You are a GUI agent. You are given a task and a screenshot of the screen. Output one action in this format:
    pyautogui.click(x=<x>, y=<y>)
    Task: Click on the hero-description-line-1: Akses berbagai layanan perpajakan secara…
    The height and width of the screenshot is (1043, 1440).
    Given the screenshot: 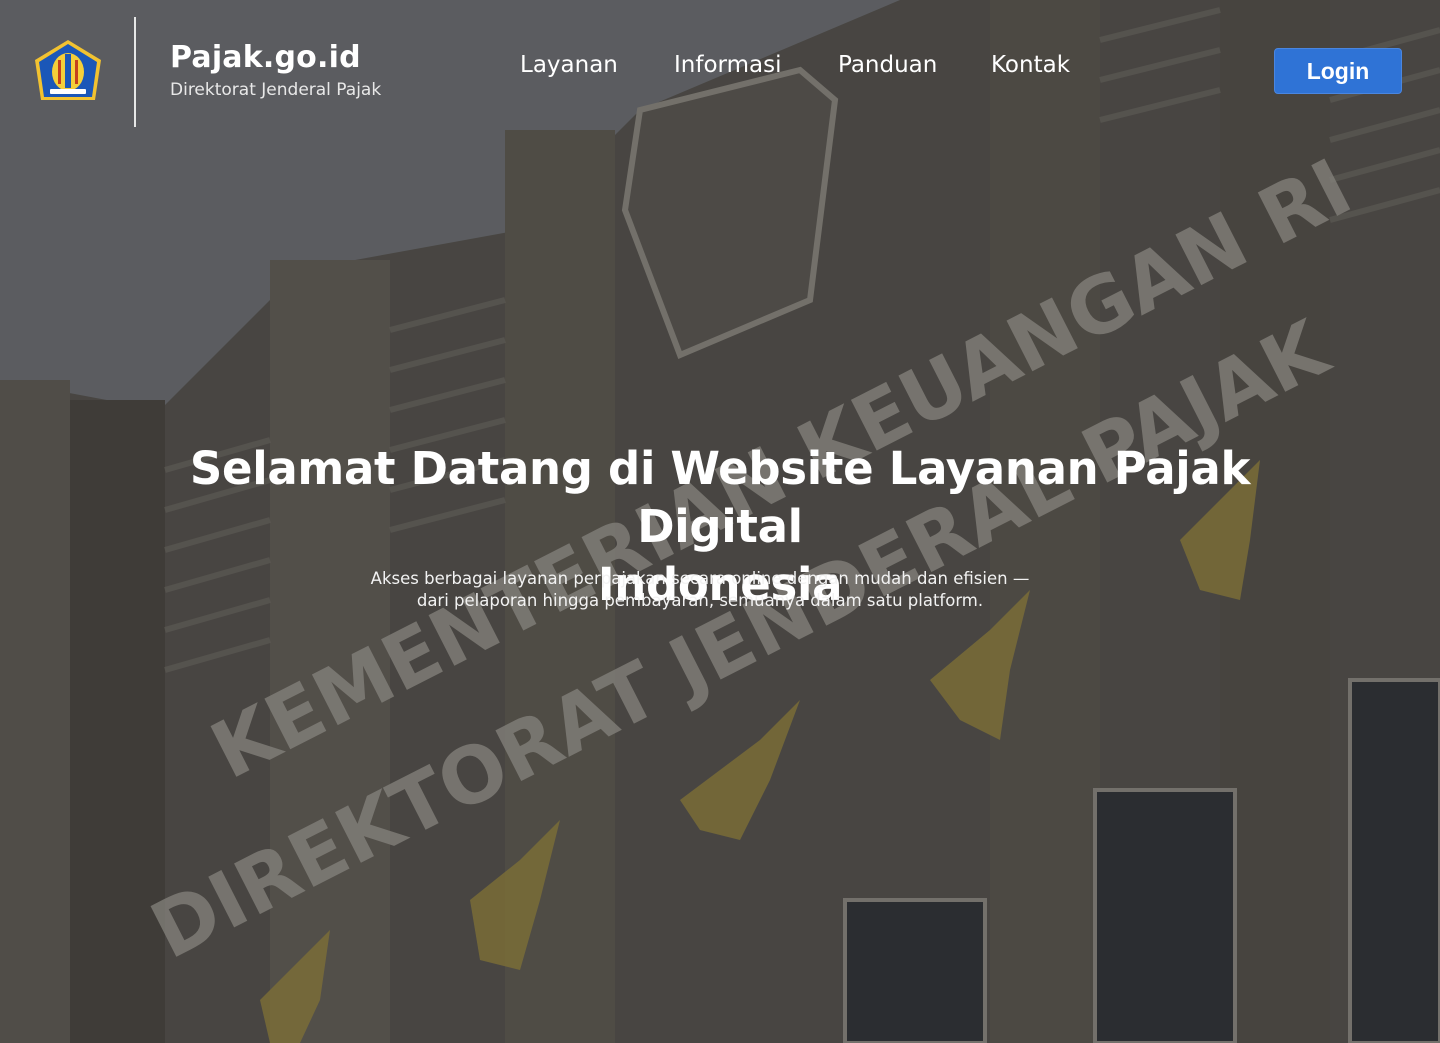 What is the action you would take?
    pyautogui.click(x=700, y=578)
    